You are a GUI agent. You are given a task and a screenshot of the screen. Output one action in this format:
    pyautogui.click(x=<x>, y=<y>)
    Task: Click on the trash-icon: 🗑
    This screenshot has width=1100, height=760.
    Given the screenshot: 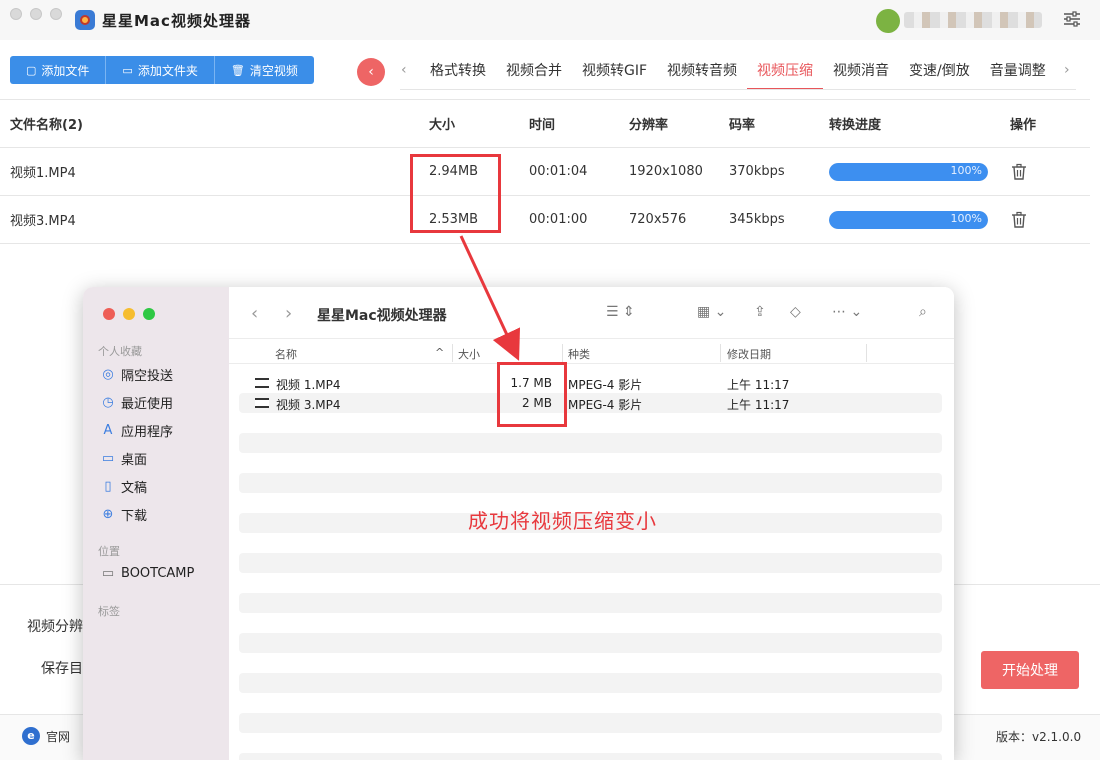 What is the action you would take?
    pyautogui.click(x=237, y=70)
    